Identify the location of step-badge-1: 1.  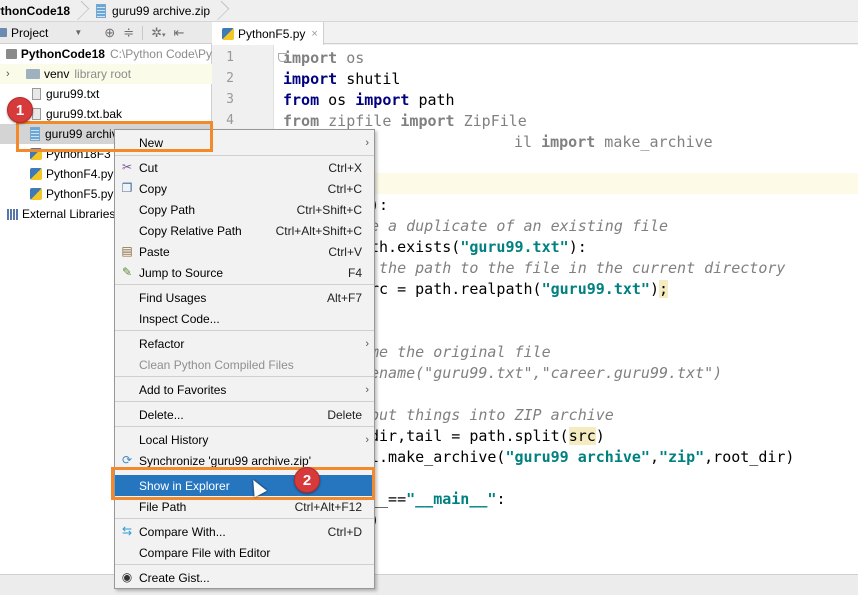
(20, 110).